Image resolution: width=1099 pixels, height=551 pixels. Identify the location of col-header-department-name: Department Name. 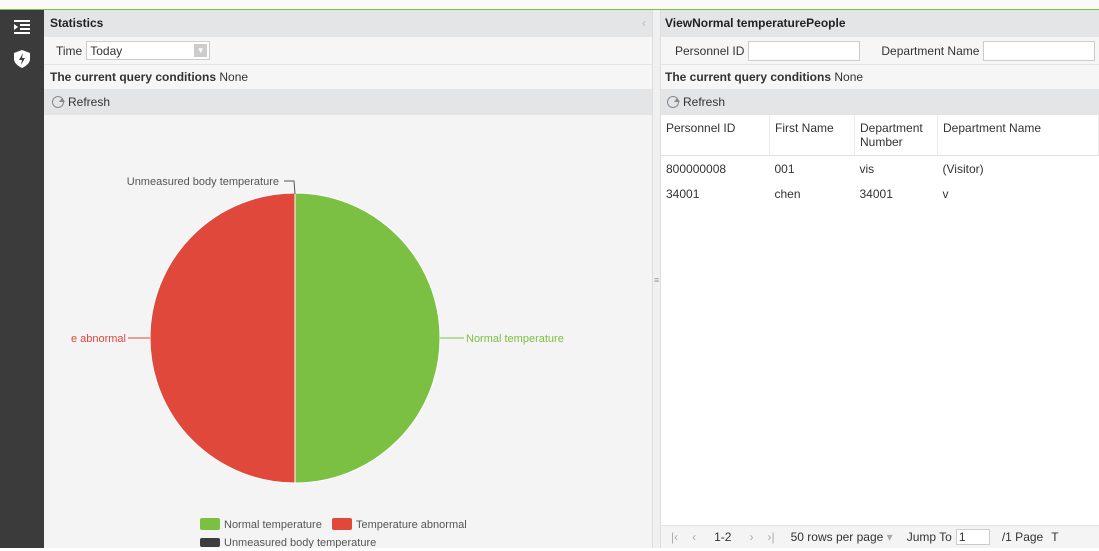
(1018, 135).